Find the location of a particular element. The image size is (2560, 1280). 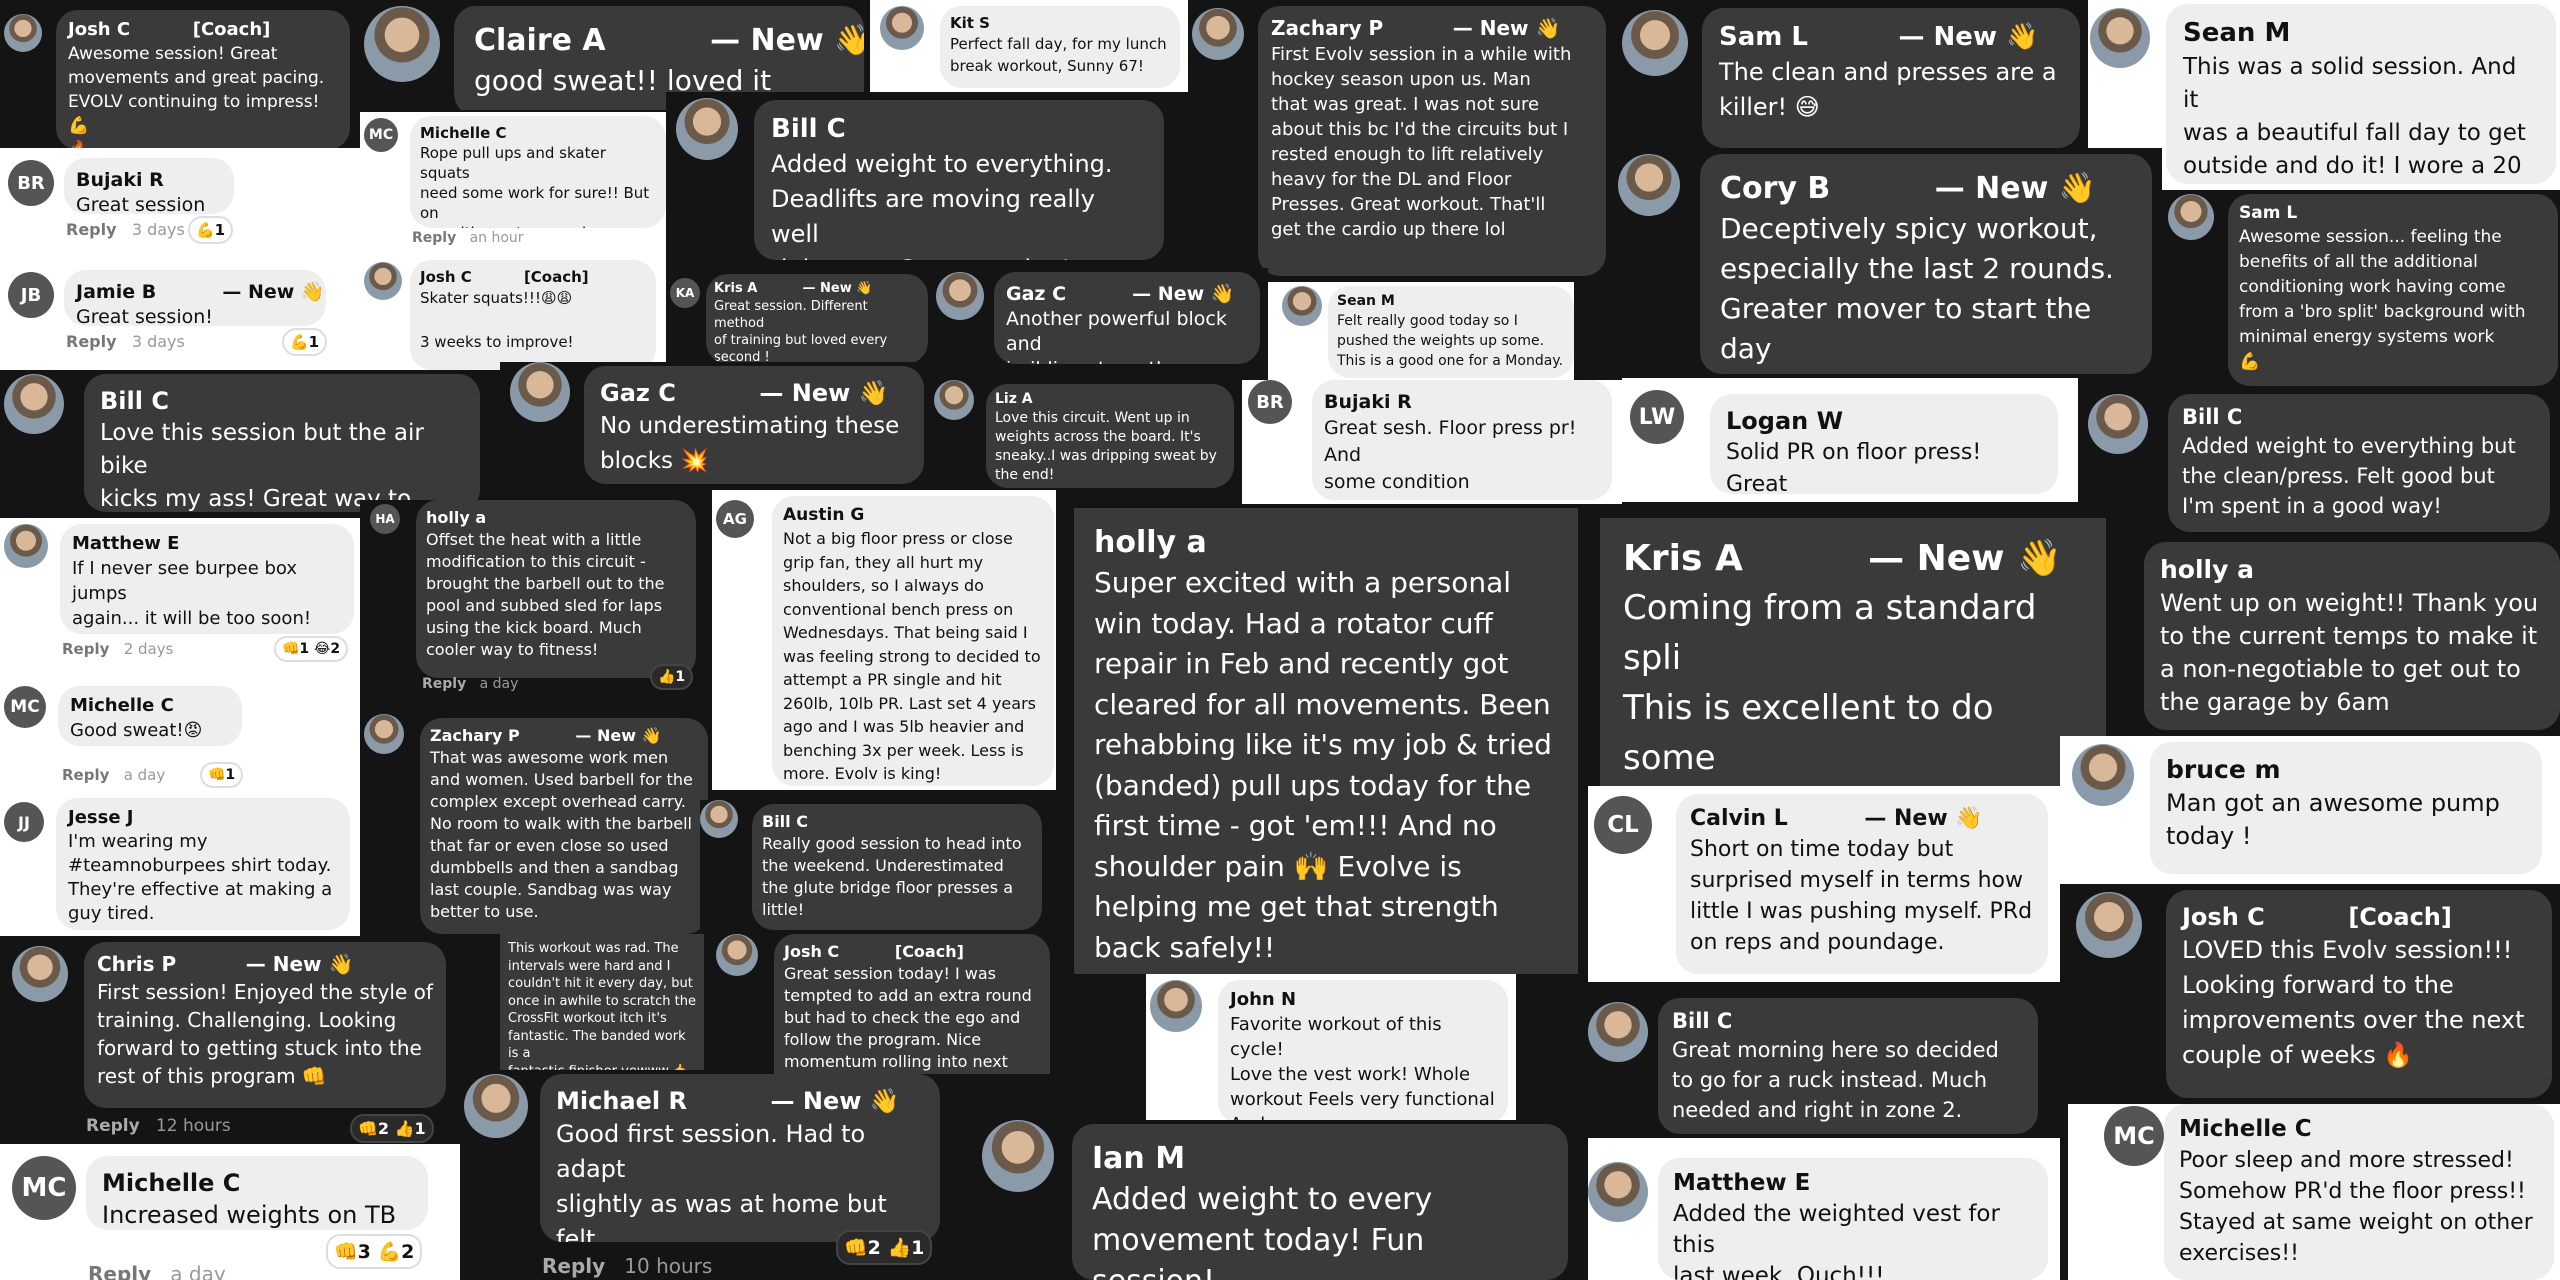

commenter-name: Logan W is located at coordinates (1884, 421).